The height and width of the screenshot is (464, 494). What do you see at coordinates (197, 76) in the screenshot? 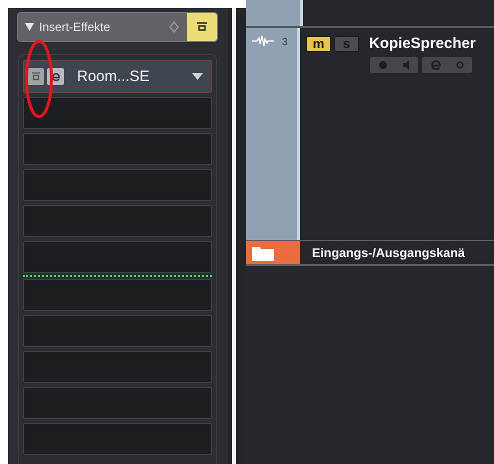
I see `dropdown-icon` at bounding box center [197, 76].